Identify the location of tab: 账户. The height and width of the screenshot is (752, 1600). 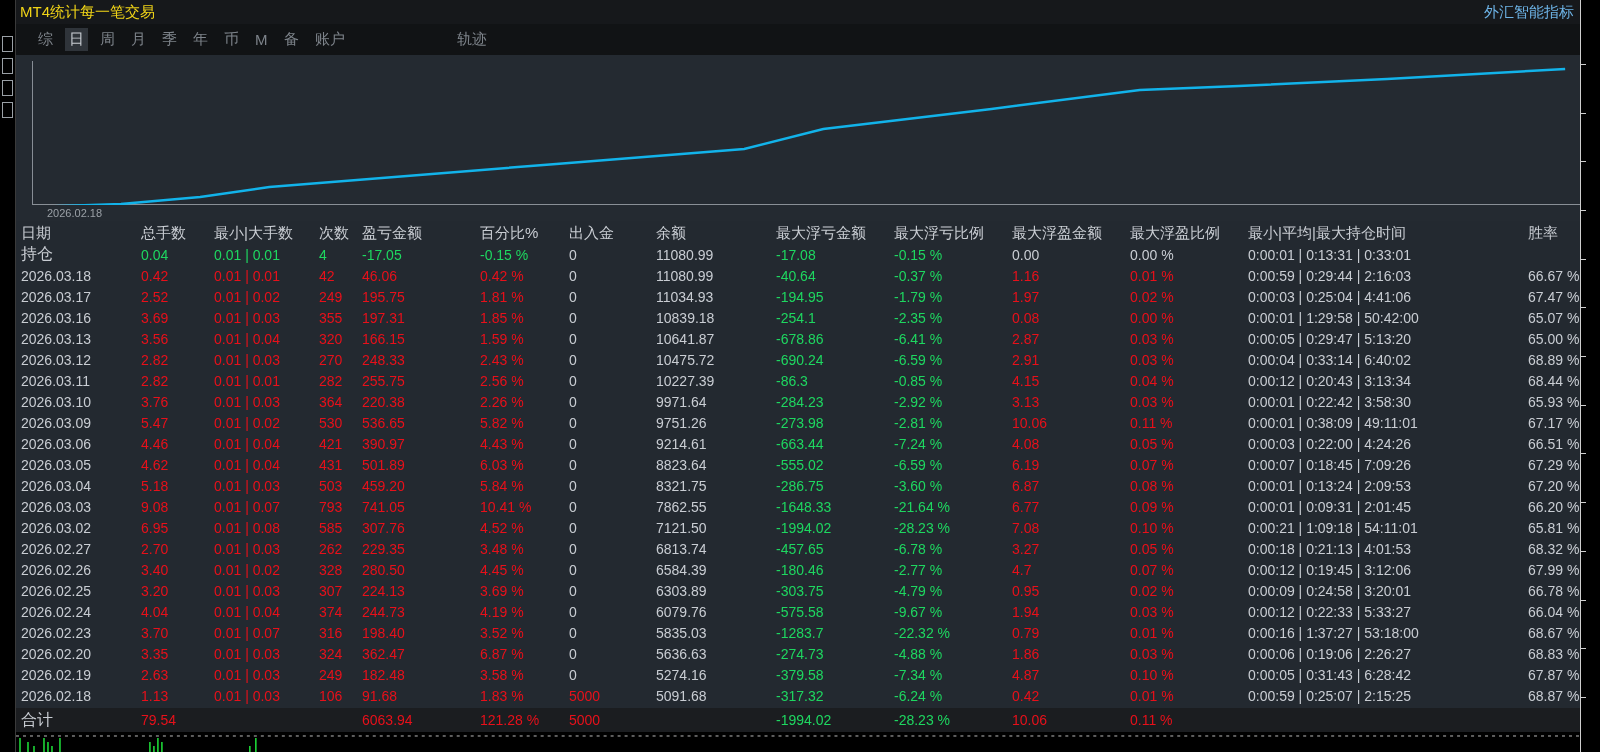
(329, 40).